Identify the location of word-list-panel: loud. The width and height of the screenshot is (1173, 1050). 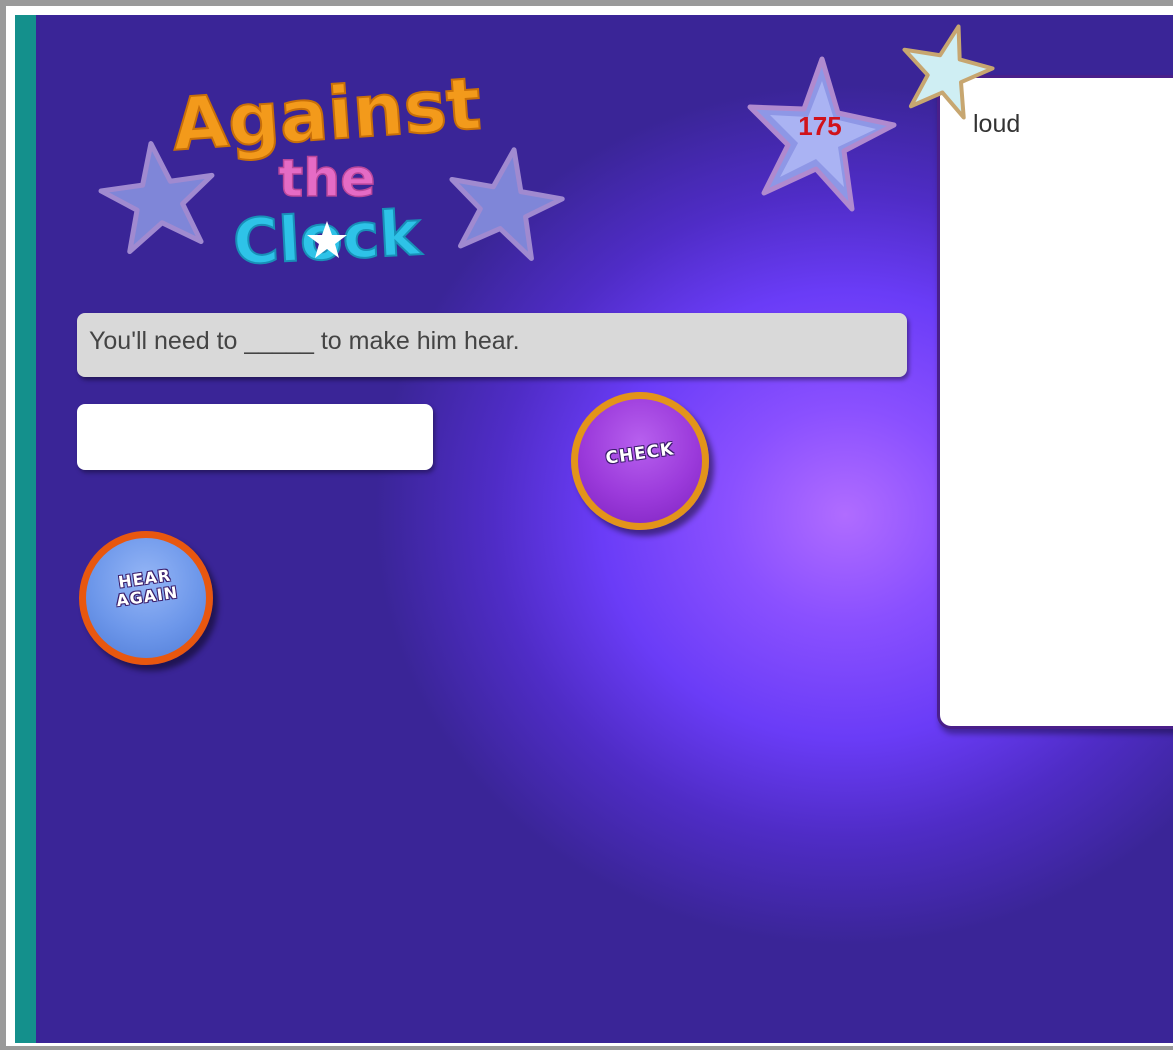
(1055, 402).